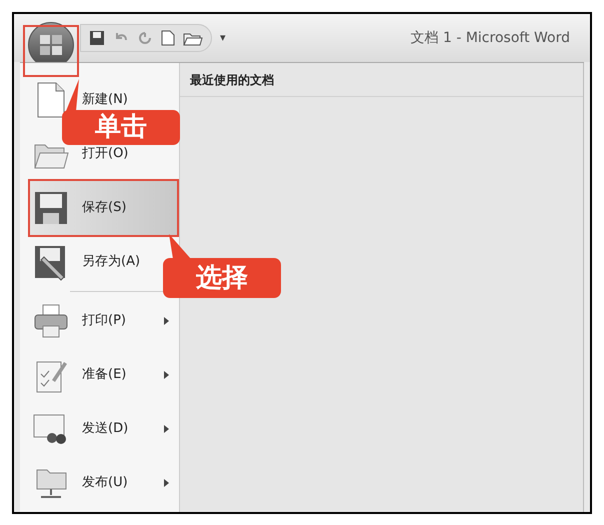  I want to click on save-icon, so click(97, 38).